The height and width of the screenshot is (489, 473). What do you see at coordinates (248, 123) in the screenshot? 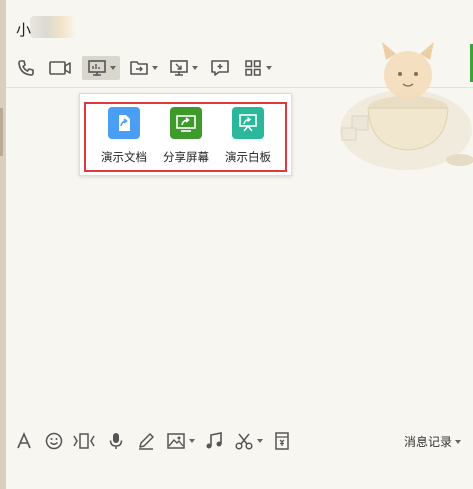
I see `present-whiteboard-icon` at bounding box center [248, 123].